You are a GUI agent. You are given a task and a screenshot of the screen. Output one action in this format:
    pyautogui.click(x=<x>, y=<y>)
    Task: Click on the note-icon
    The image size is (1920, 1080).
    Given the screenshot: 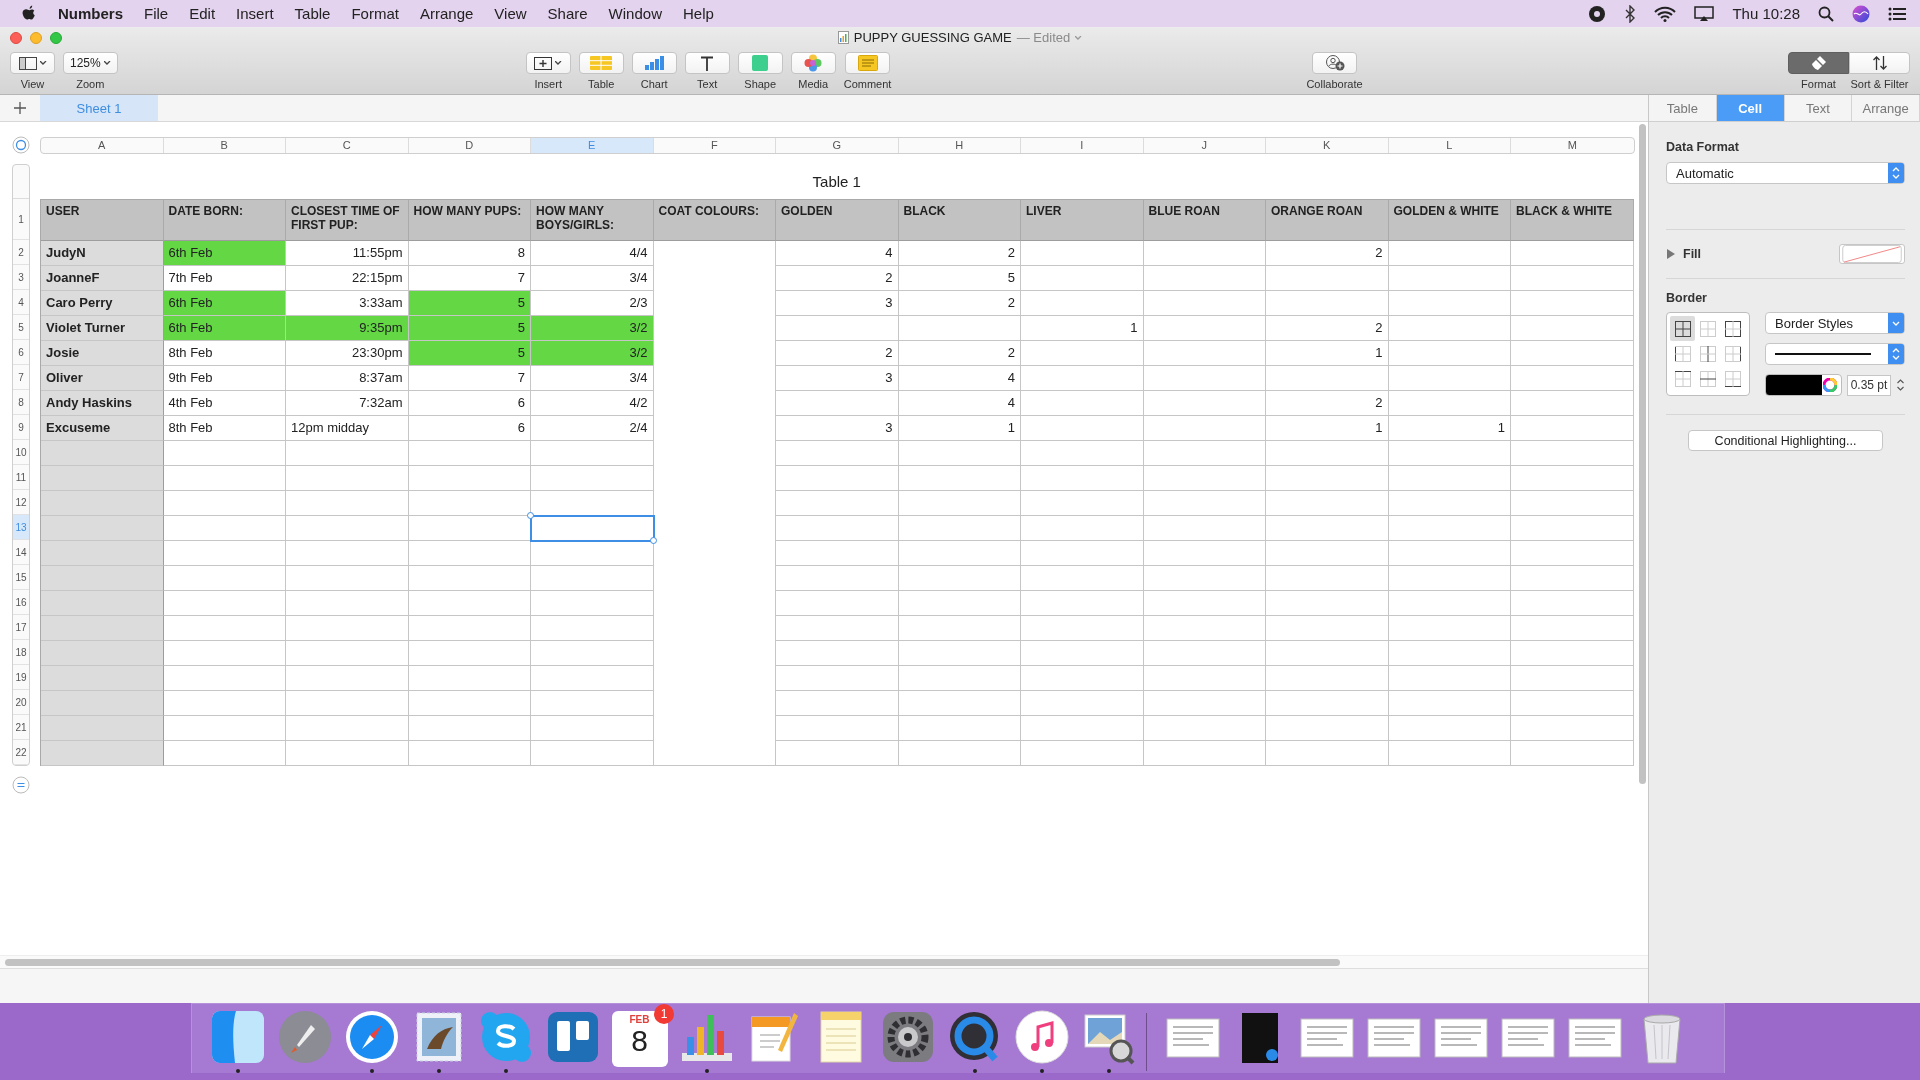 What is the action you would take?
    pyautogui.click(x=867, y=63)
    